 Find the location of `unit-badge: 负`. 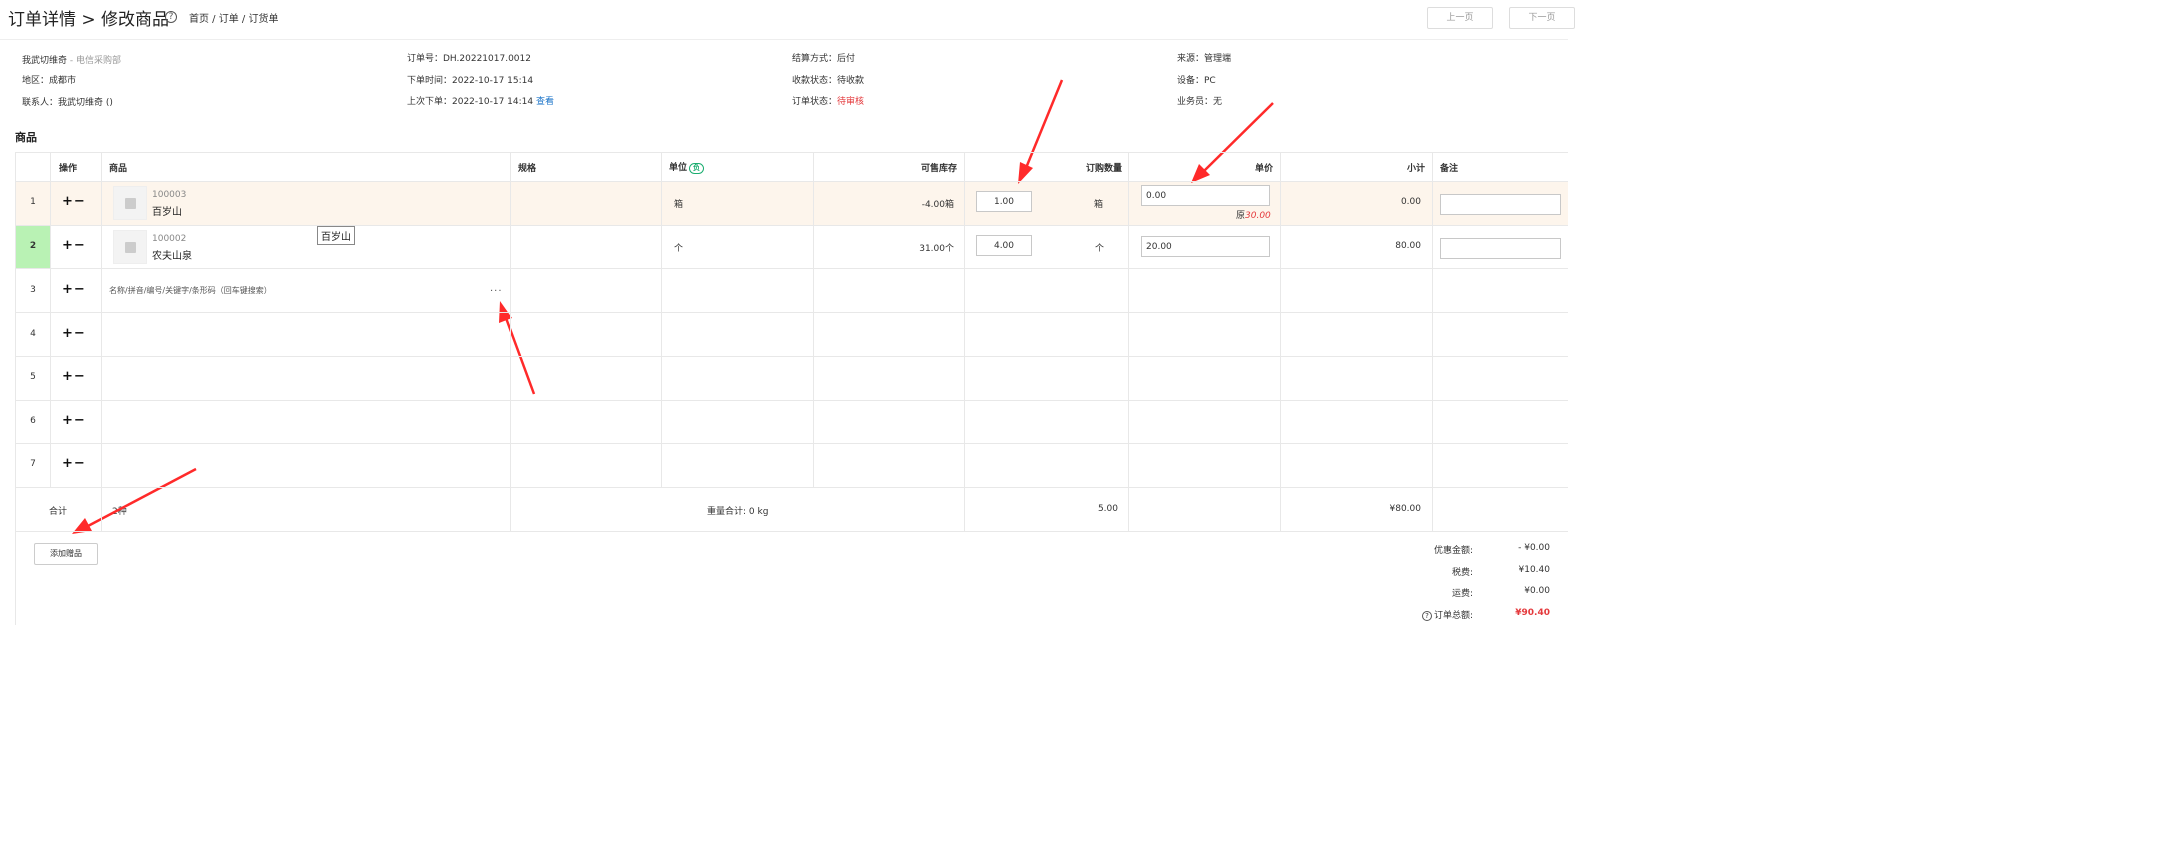

unit-badge: 负 is located at coordinates (697, 168).